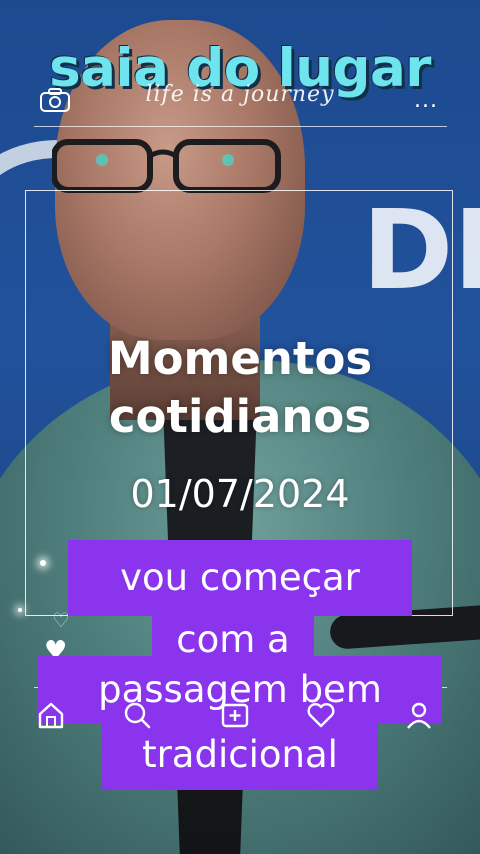 This screenshot has height=854, width=480. Describe the element at coordinates (55, 100) in the screenshot. I see `camera-icon` at that location.